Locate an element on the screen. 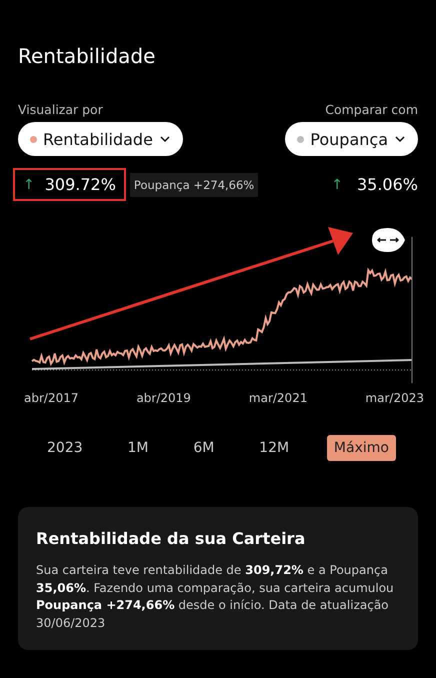 The width and height of the screenshot is (436, 678). axis-label: abr/2019 is located at coordinates (163, 398).